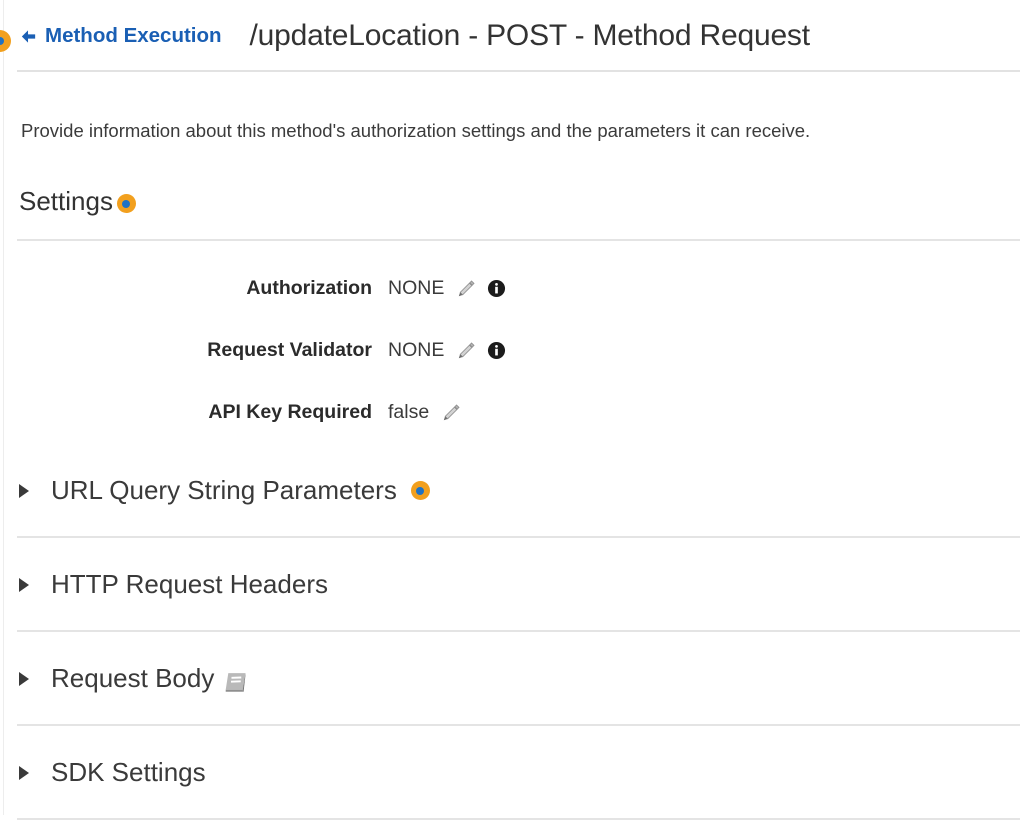 Image resolution: width=1024 pixels, height=820 pixels. I want to click on arrow-left-icon, so click(28, 36).